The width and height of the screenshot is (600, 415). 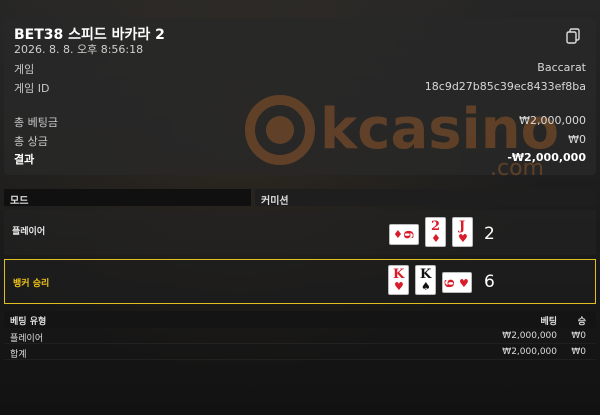 What do you see at coordinates (573, 36) in the screenshot?
I see `copy-icon` at bounding box center [573, 36].